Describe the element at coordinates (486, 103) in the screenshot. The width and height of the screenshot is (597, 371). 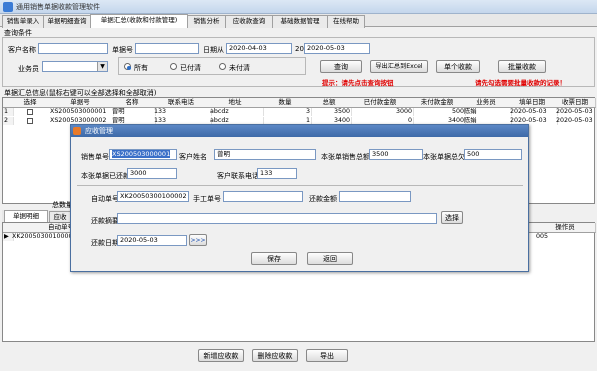
I see `col-header-salesman: 业务员` at that location.